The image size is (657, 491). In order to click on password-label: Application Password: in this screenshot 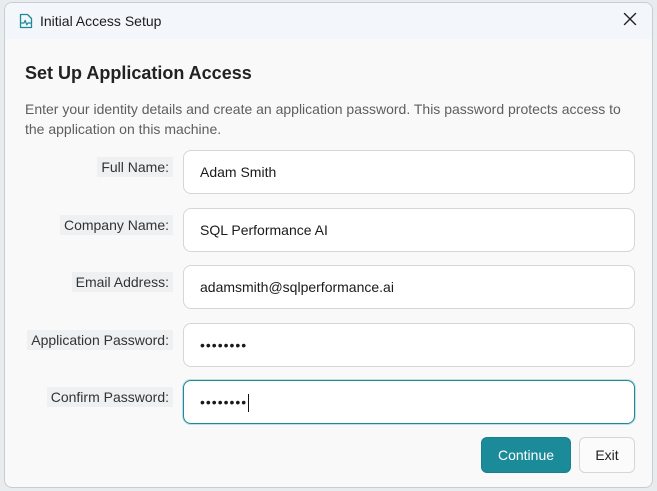, I will do `click(89, 340)`.